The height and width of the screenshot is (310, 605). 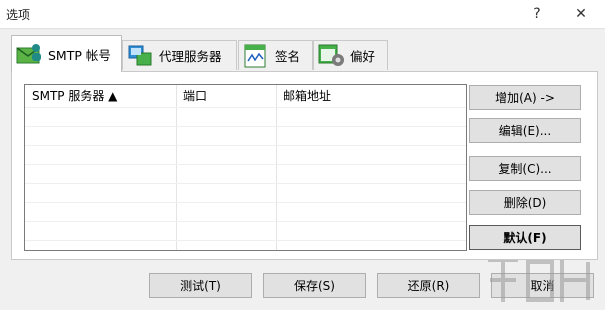 I want to click on tab-preferences: 偏好, so click(x=350, y=55).